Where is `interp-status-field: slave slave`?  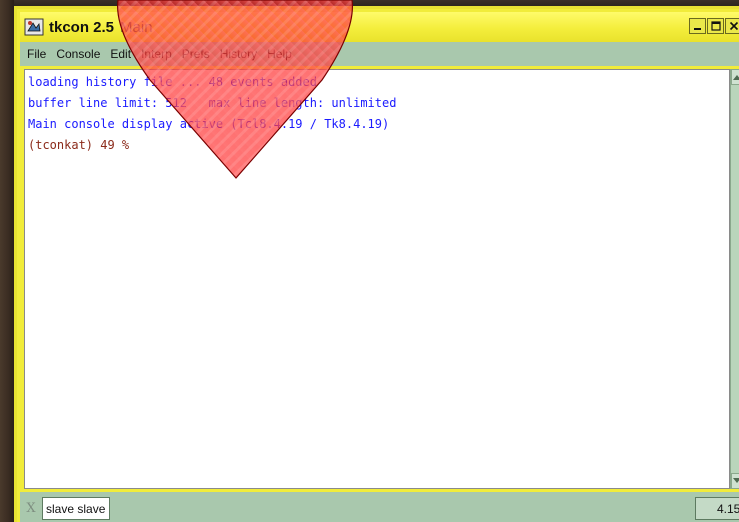 interp-status-field: slave slave is located at coordinates (76, 508).